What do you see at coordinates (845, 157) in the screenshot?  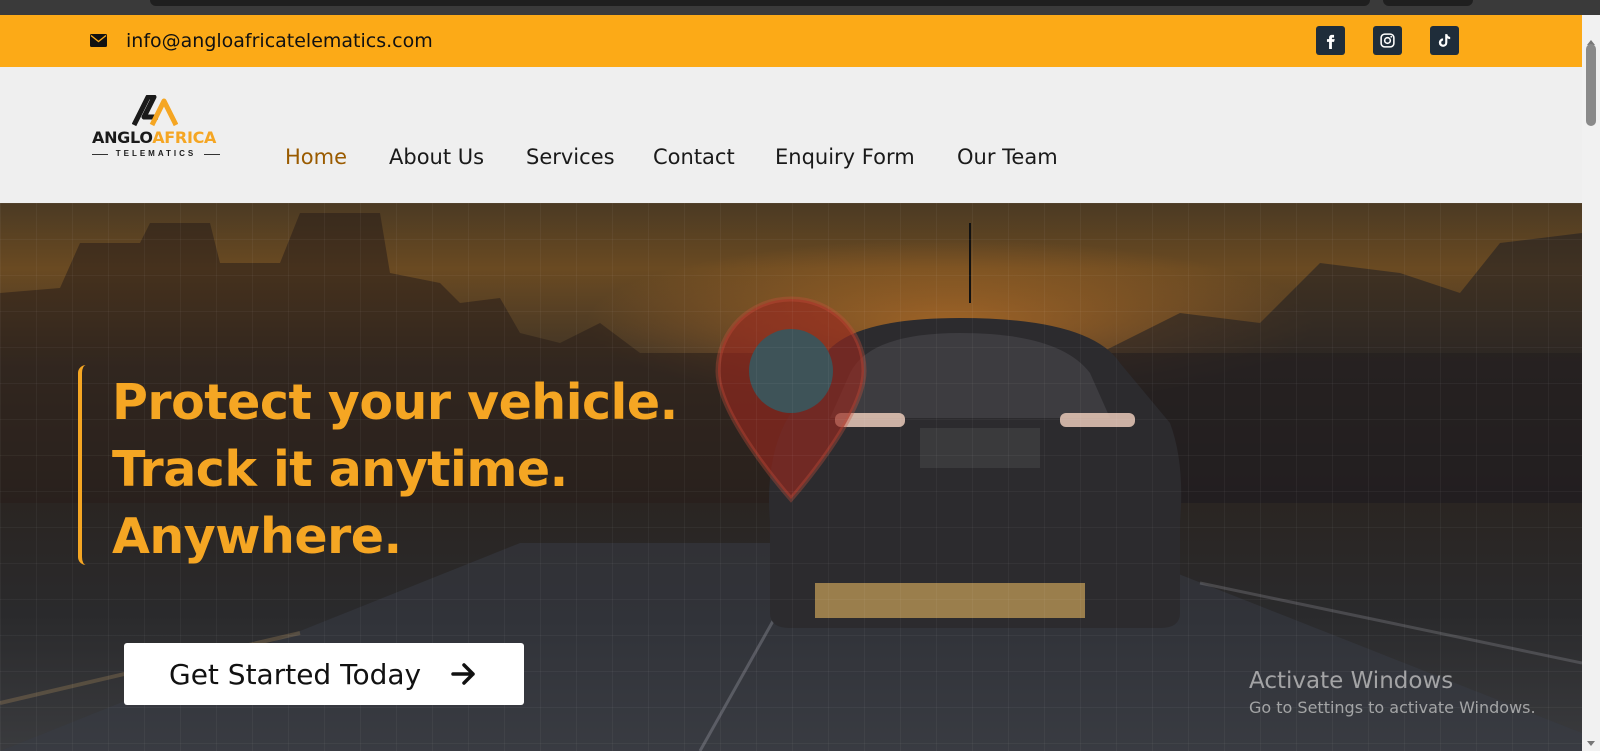 I see `nav-enquiry-form: Enquiry Form` at bounding box center [845, 157].